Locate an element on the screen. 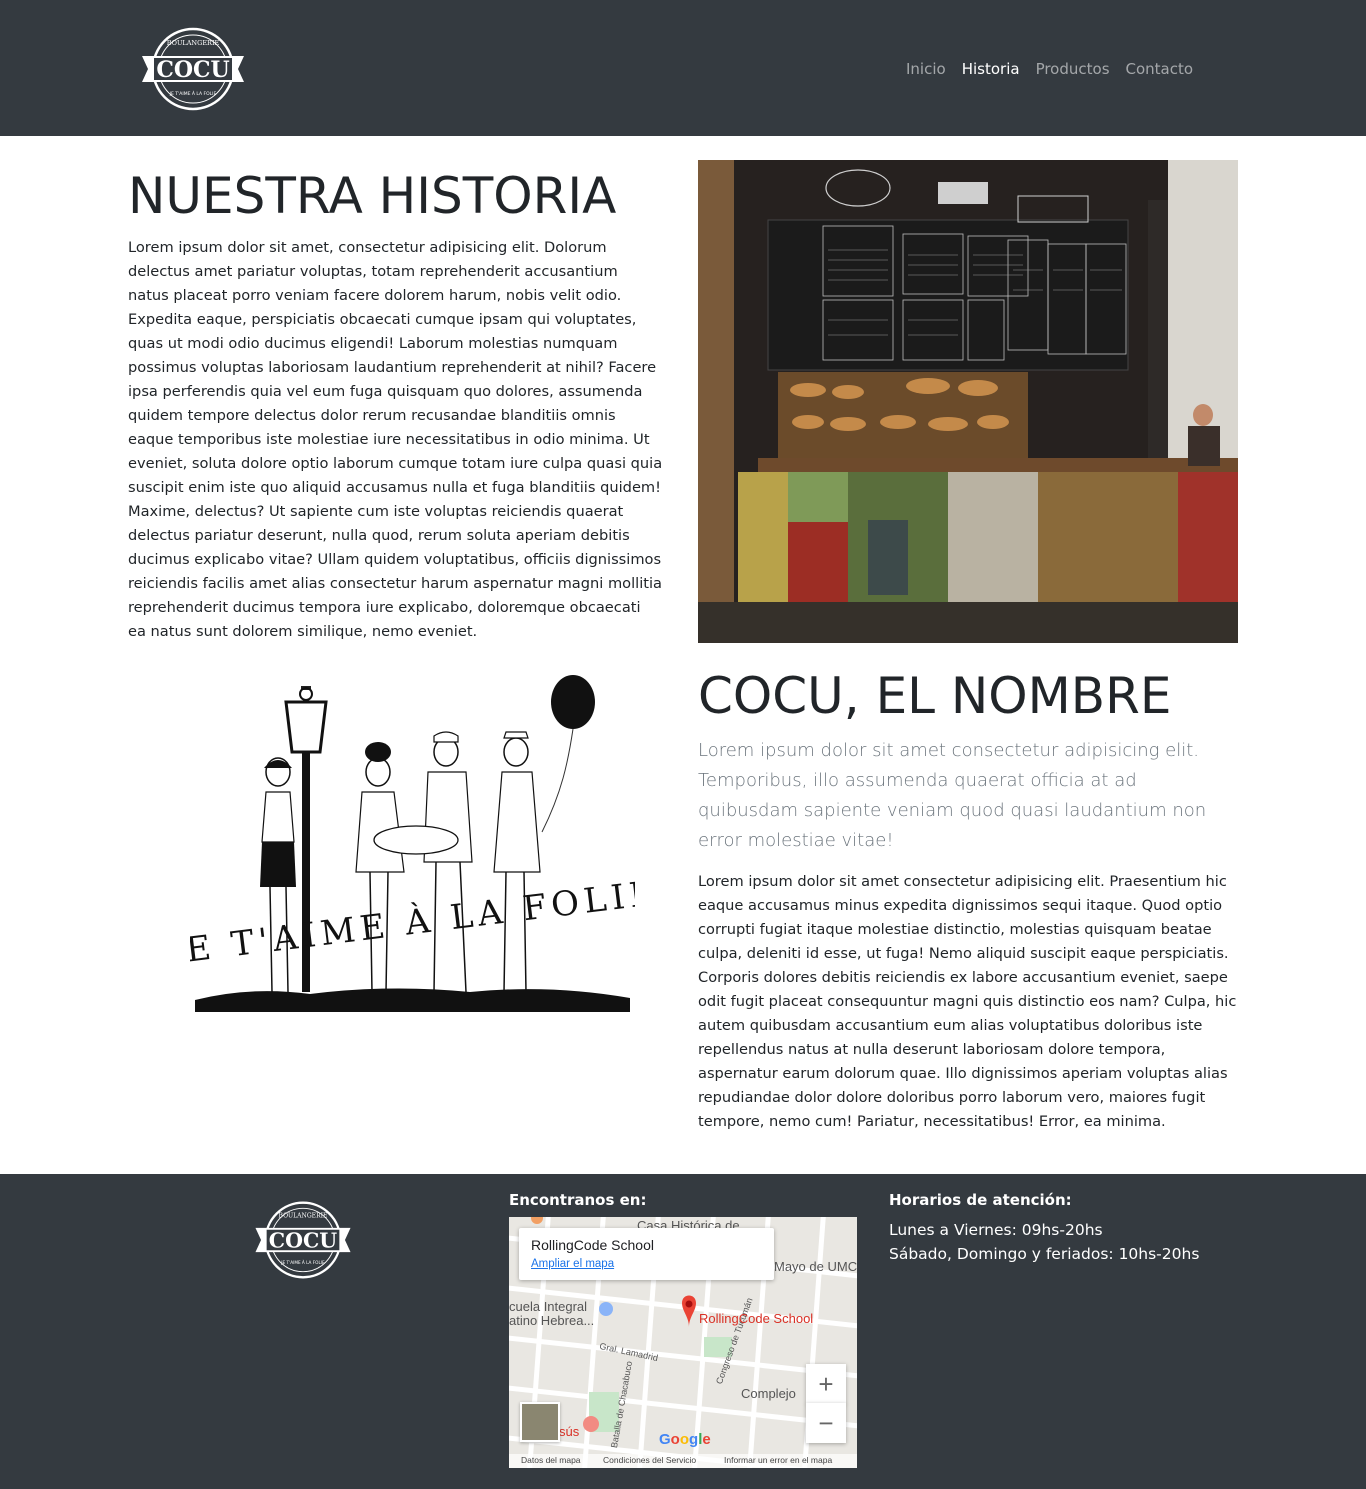 The image size is (1366, 1489). hours-weekend: Sábado, Domingo y feriados: 10hs-20hs is located at coordinates (1044, 1254).